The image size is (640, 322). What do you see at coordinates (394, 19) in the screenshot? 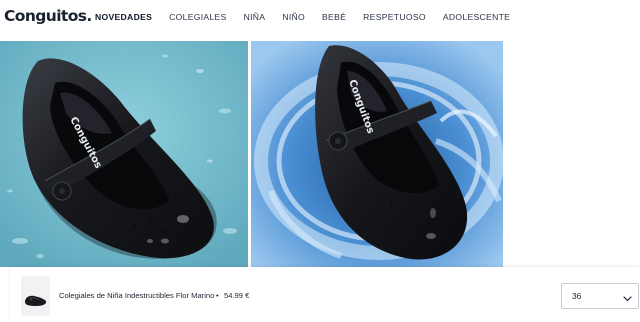
I see `nav-item-respetuoso: RESPETUOSO` at bounding box center [394, 19].